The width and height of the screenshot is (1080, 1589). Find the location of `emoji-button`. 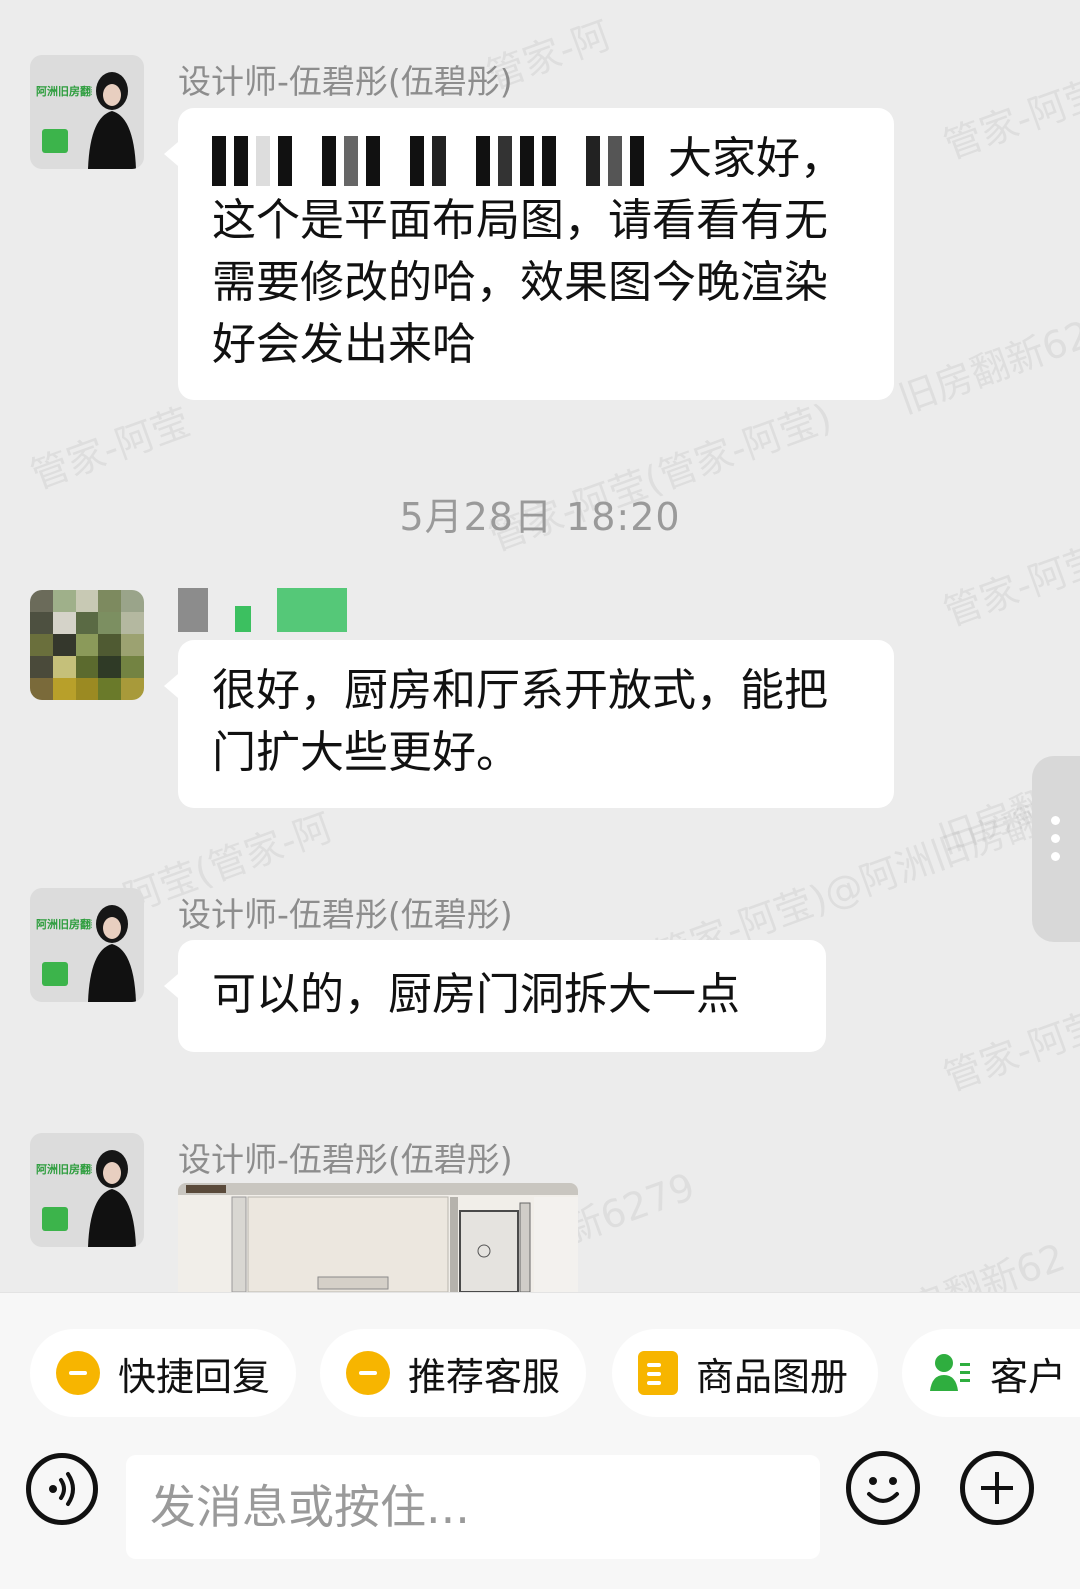

emoji-button is located at coordinates (883, 1488).